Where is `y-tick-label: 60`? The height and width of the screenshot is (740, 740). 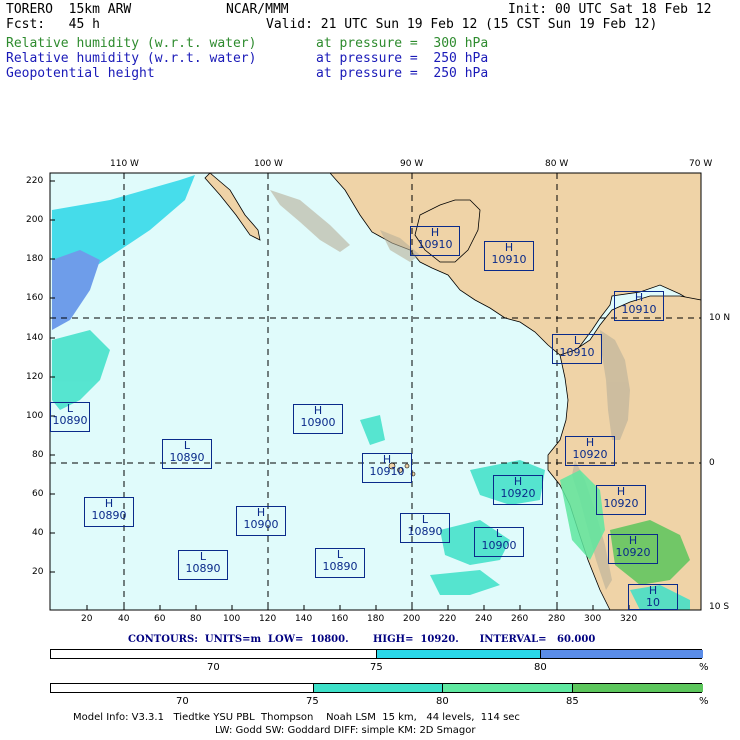 y-tick-label: 60 is located at coordinates (38, 494).